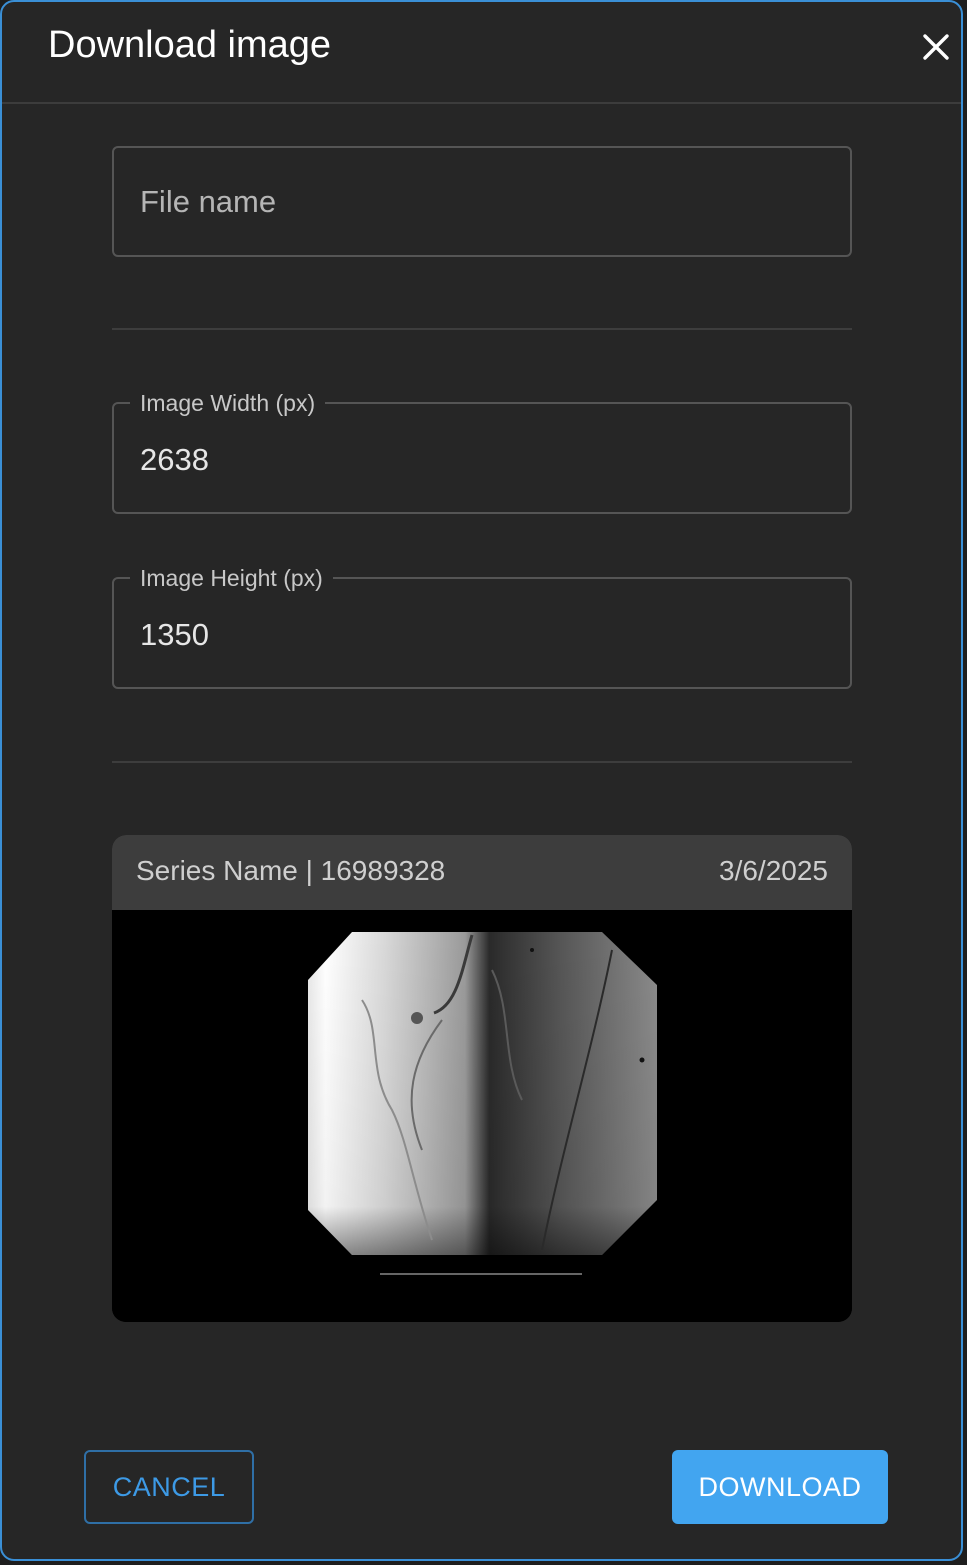  I want to click on download-button: DOWNLOAD, so click(780, 1487).